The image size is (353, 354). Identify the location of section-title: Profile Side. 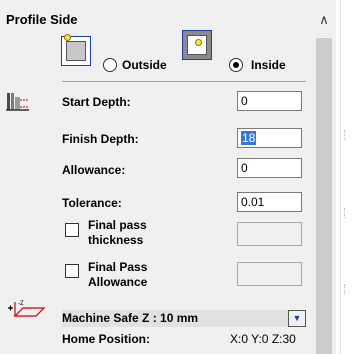
(42, 19).